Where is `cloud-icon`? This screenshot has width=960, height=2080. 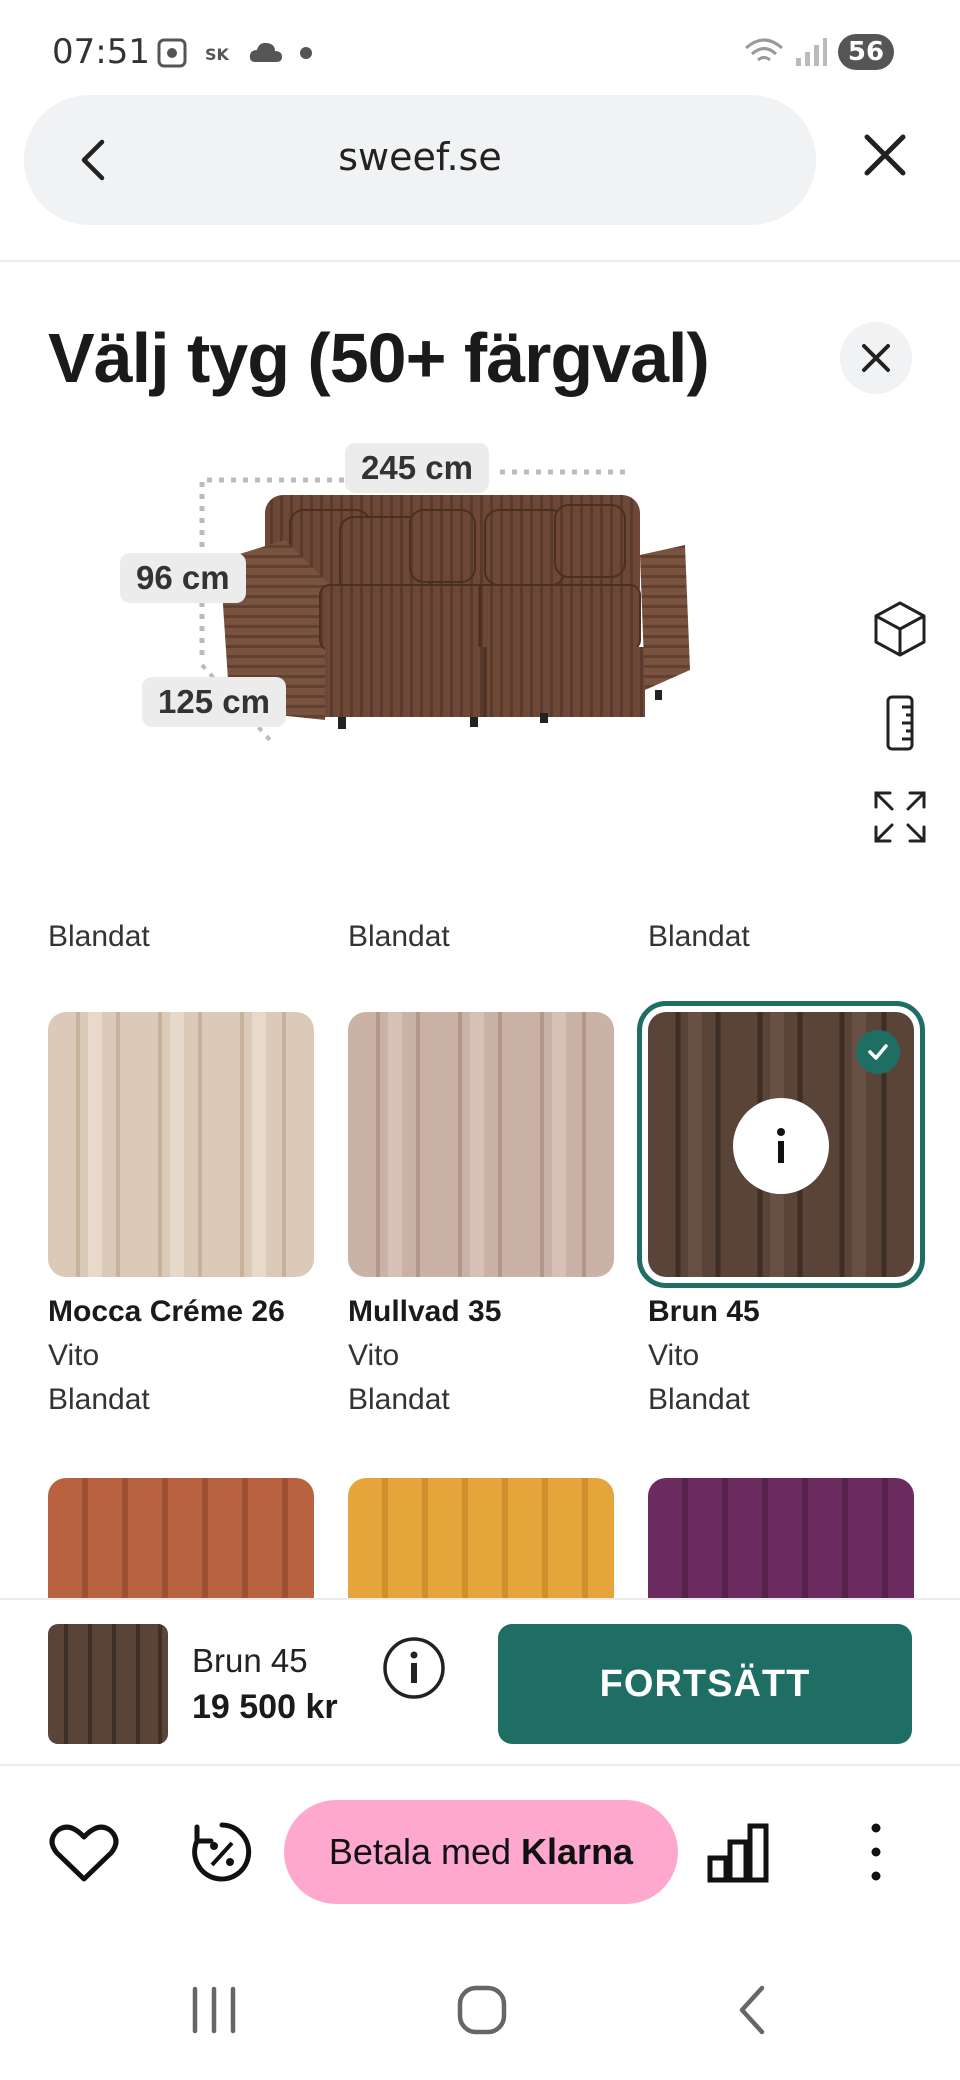 cloud-icon is located at coordinates (265, 52).